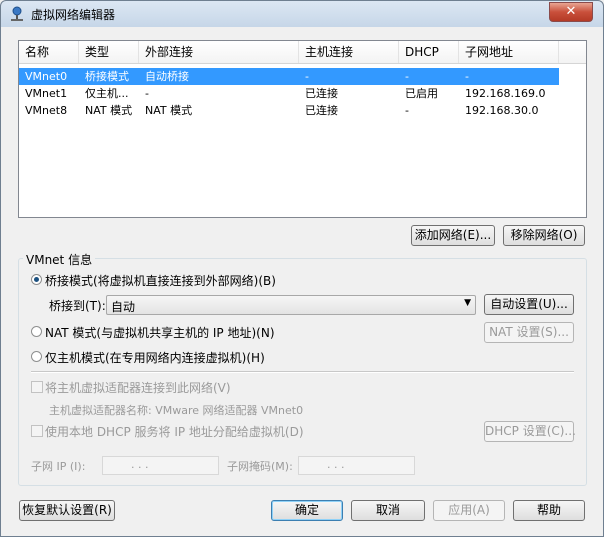 The image size is (604, 537). Describe the element at coordinates (58, 466) in the screenshot. I see `subnet-ip-label: 子网 IP (I):` at that location.